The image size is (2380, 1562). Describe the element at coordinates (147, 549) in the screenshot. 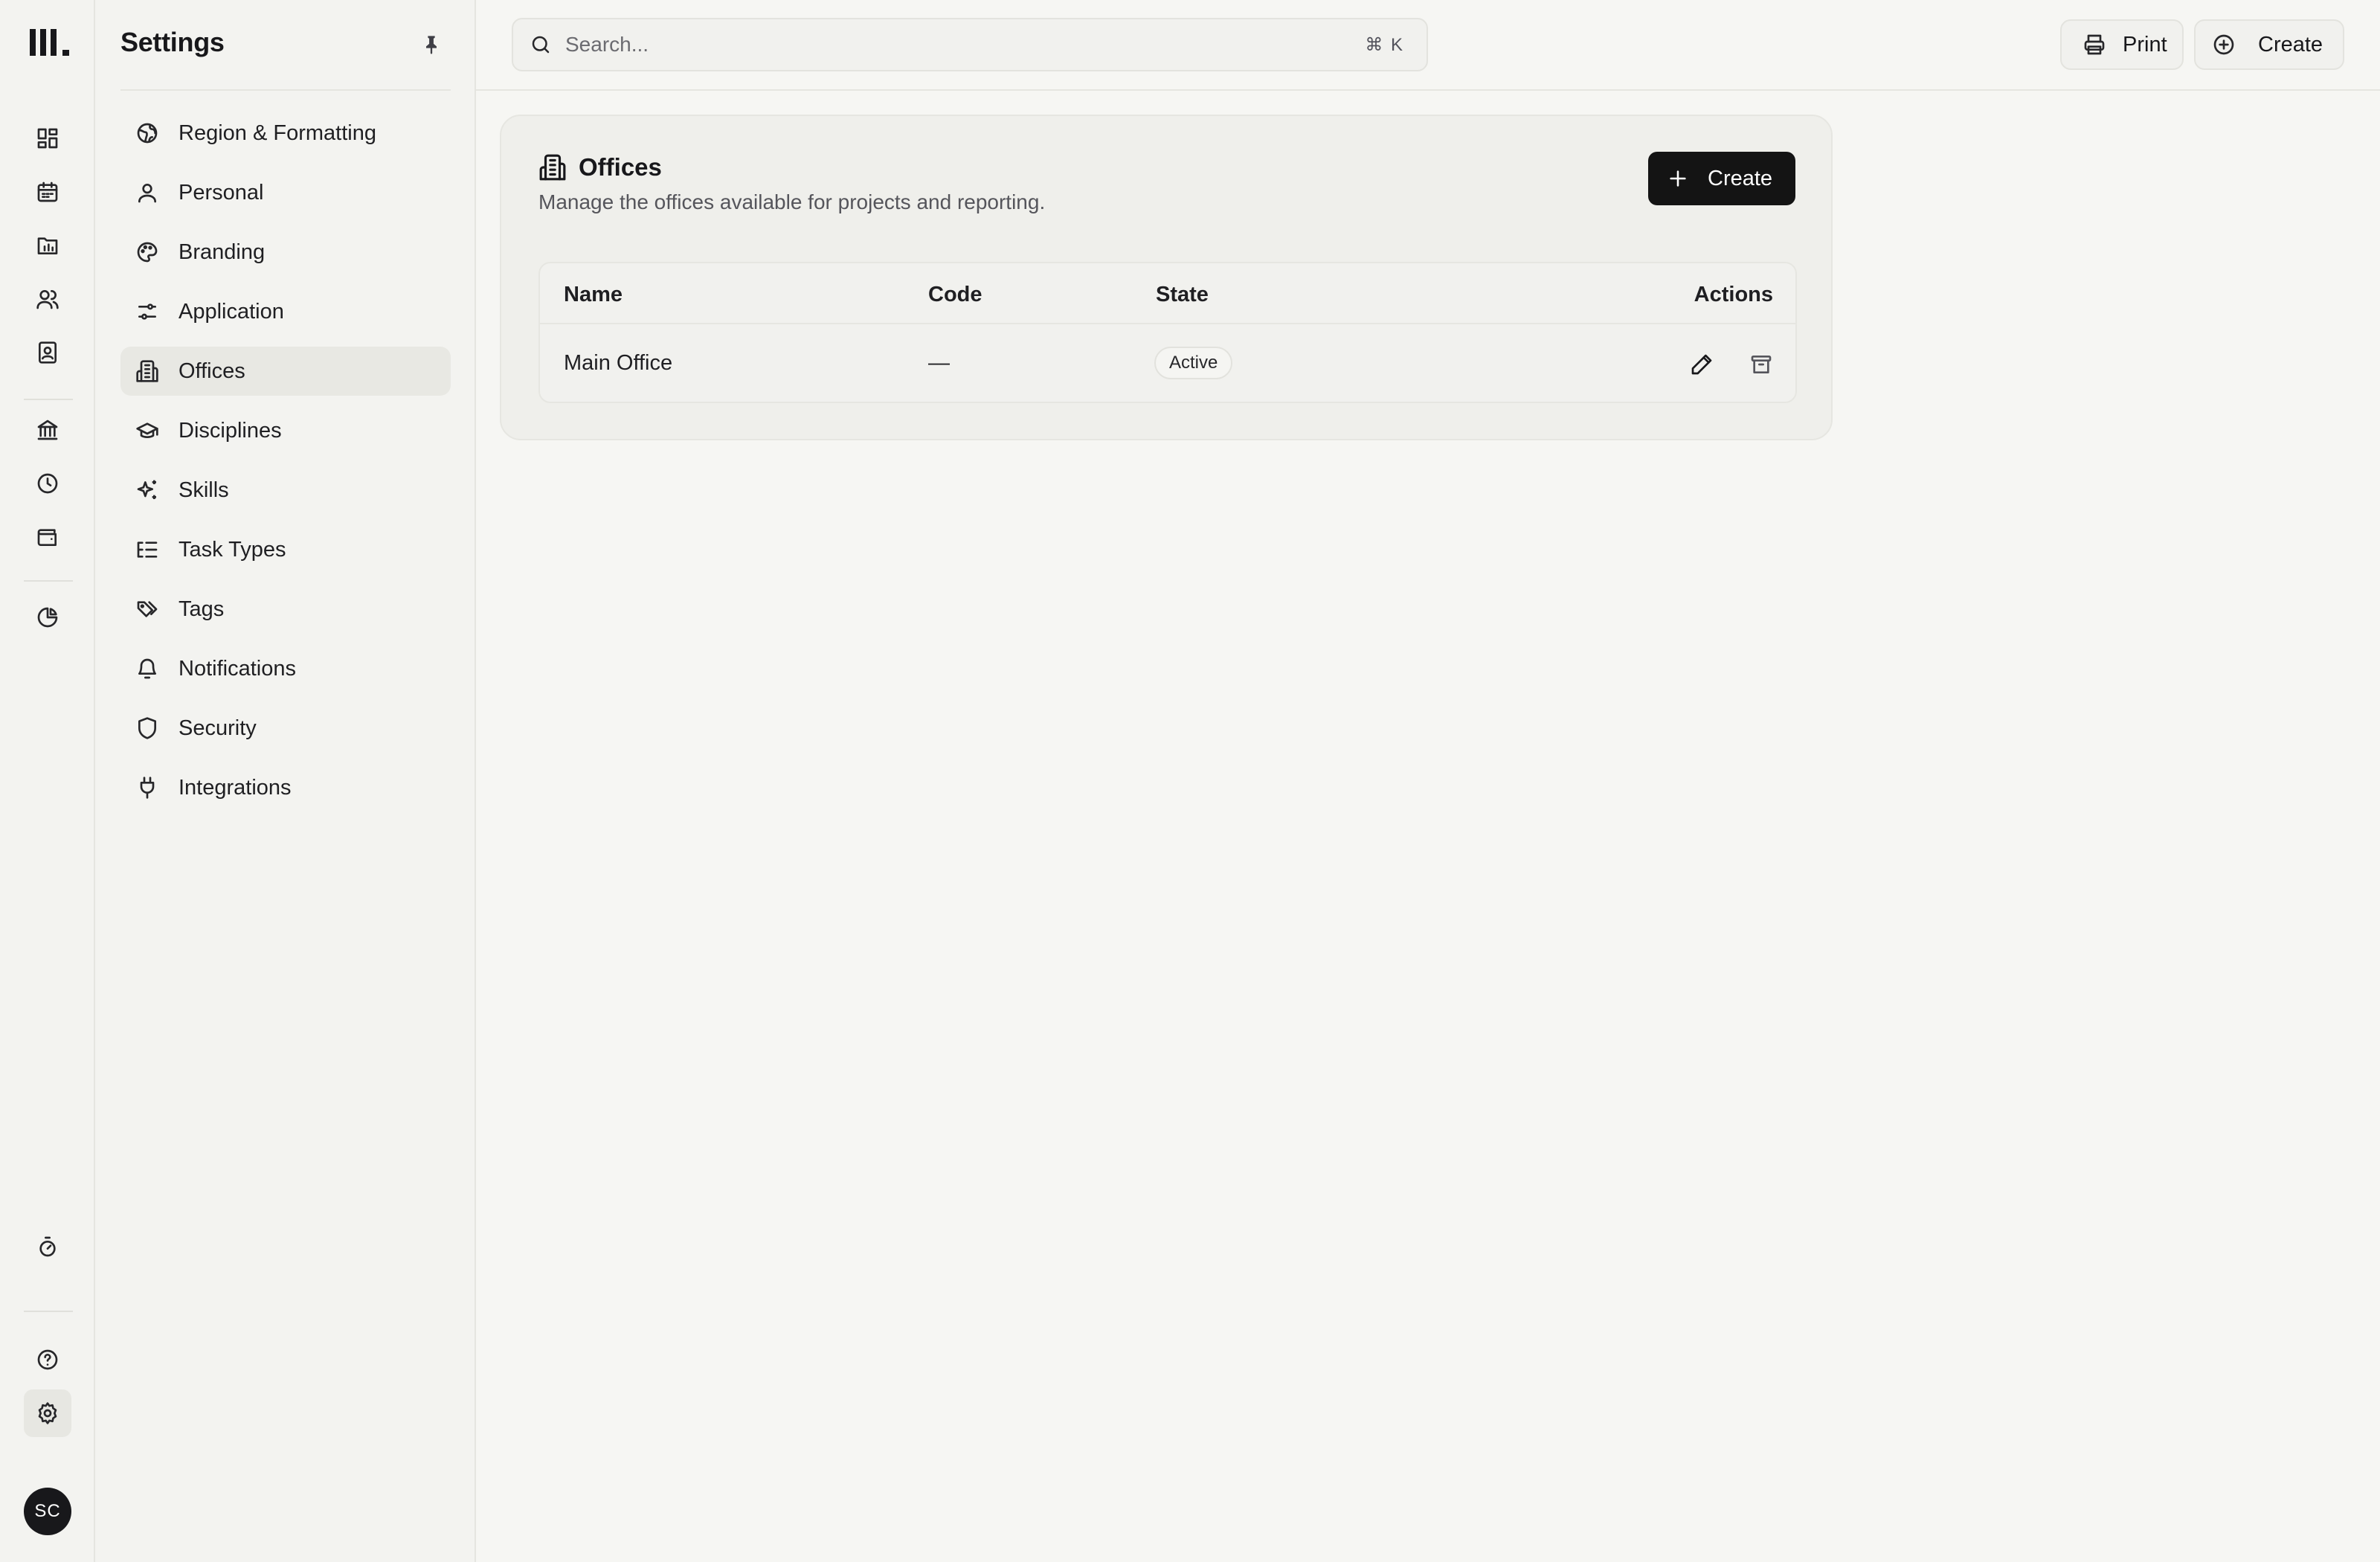

I see `list-tree-icon` at that location.